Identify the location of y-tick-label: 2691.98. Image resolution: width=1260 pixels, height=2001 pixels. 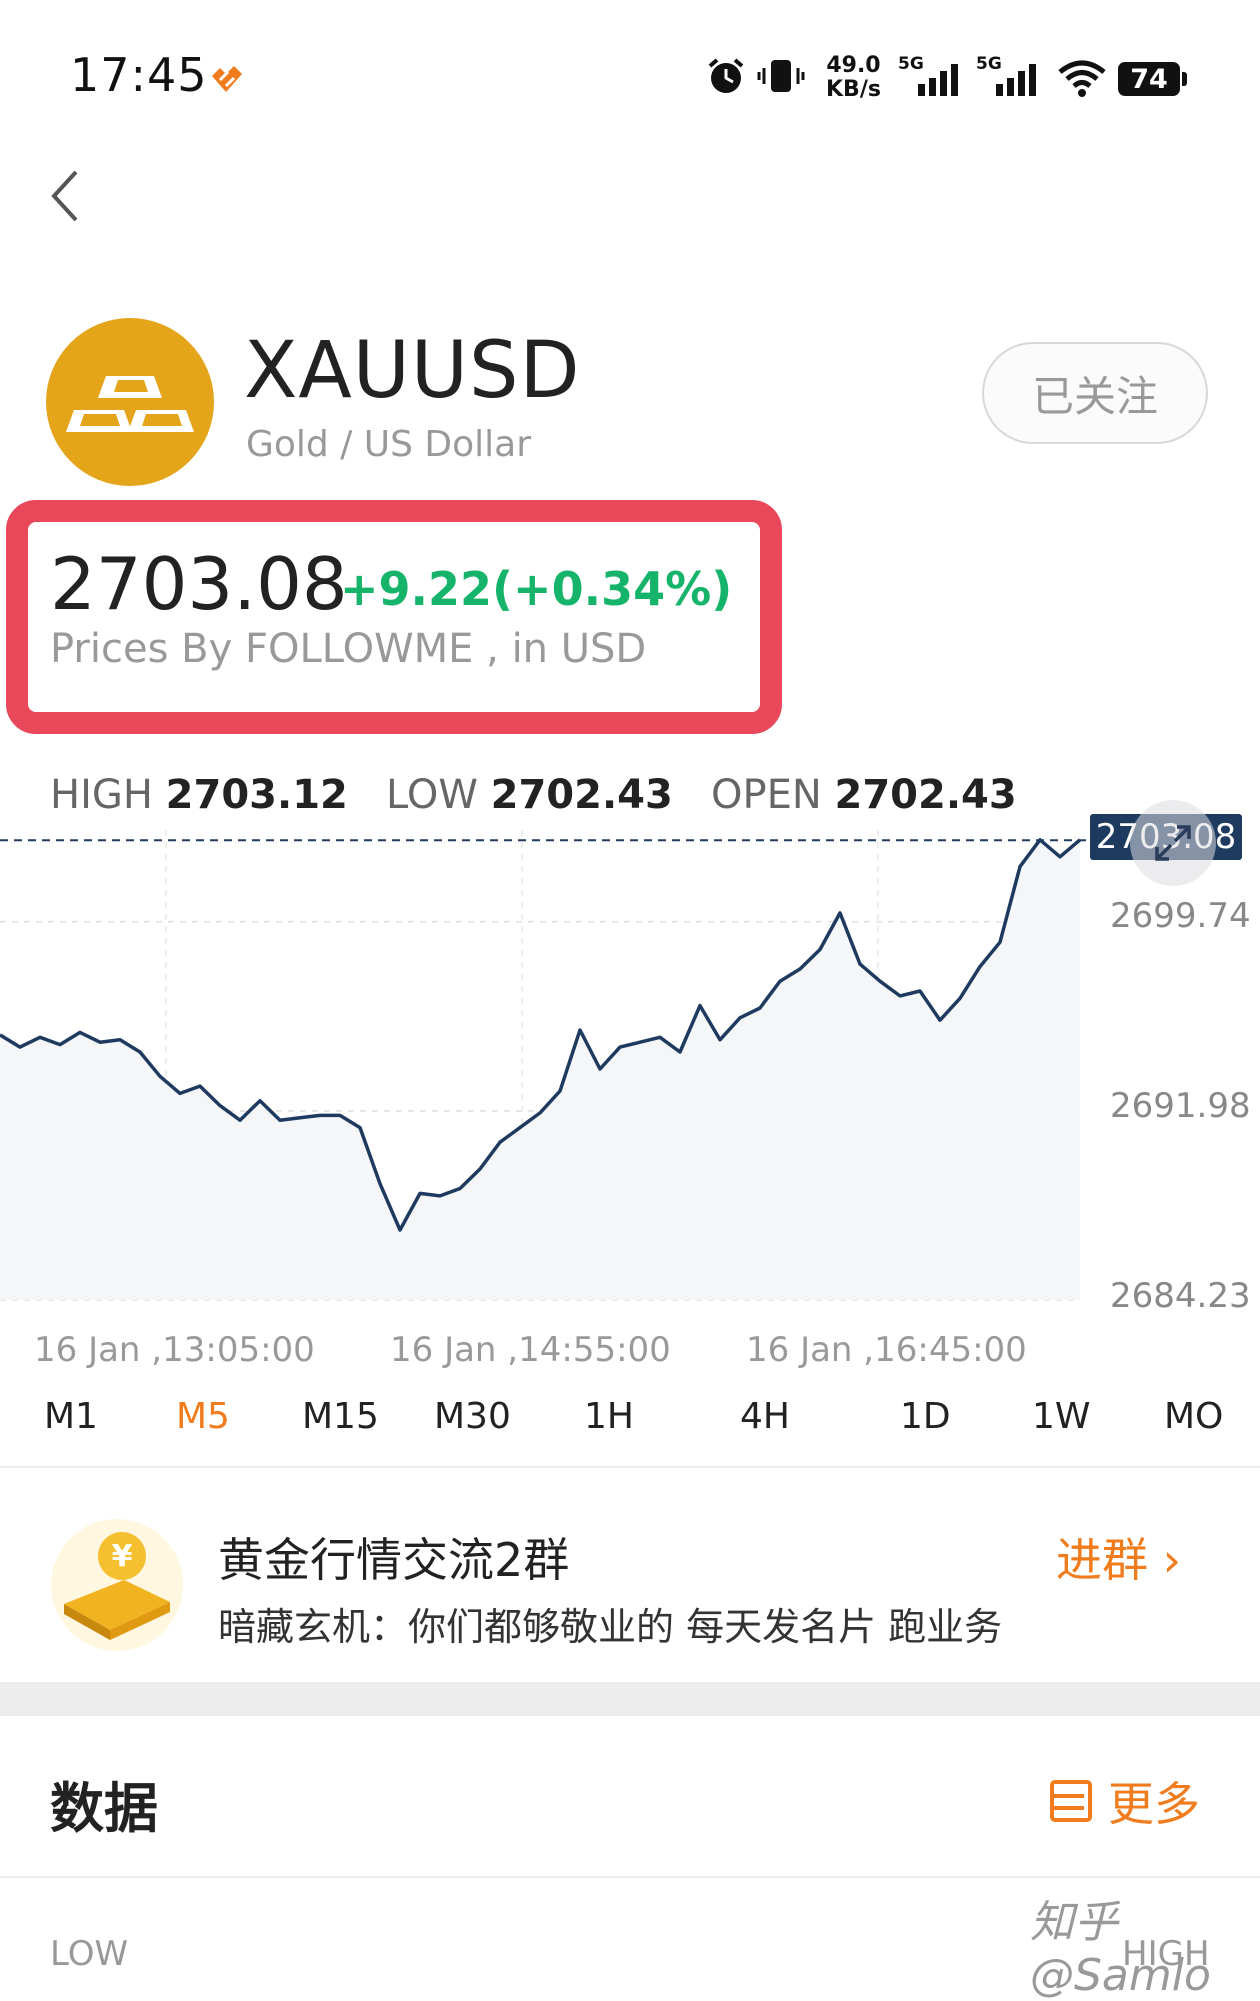
(1180, 1106).